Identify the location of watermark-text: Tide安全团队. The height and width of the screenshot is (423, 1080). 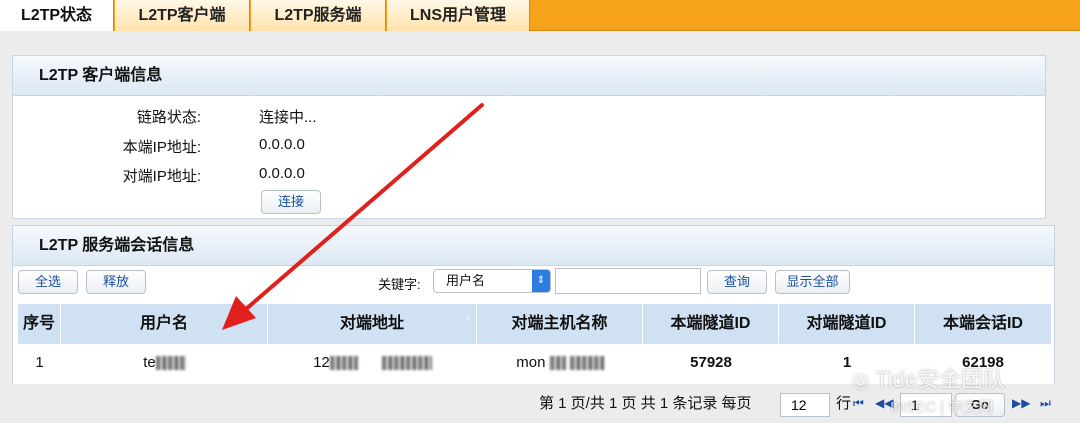
(940, 379).